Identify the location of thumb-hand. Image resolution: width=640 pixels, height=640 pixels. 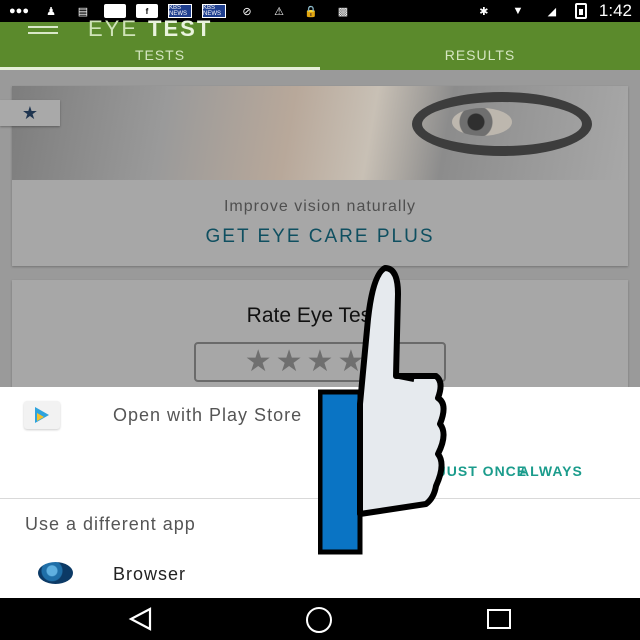
(402, 391).